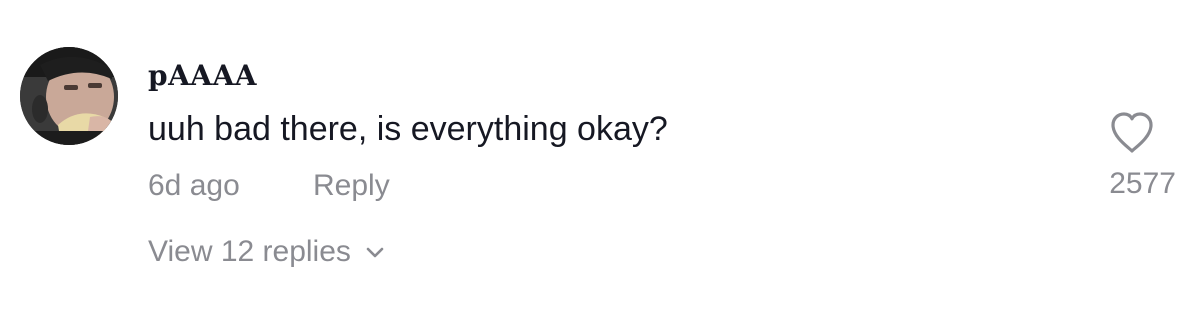 This screenshot has height=326, width=1200. What do you see at coordinates (249, 251) in the screenshot?
I see `view-replies-label: View 12 replies` at bounding box center [249, 251].